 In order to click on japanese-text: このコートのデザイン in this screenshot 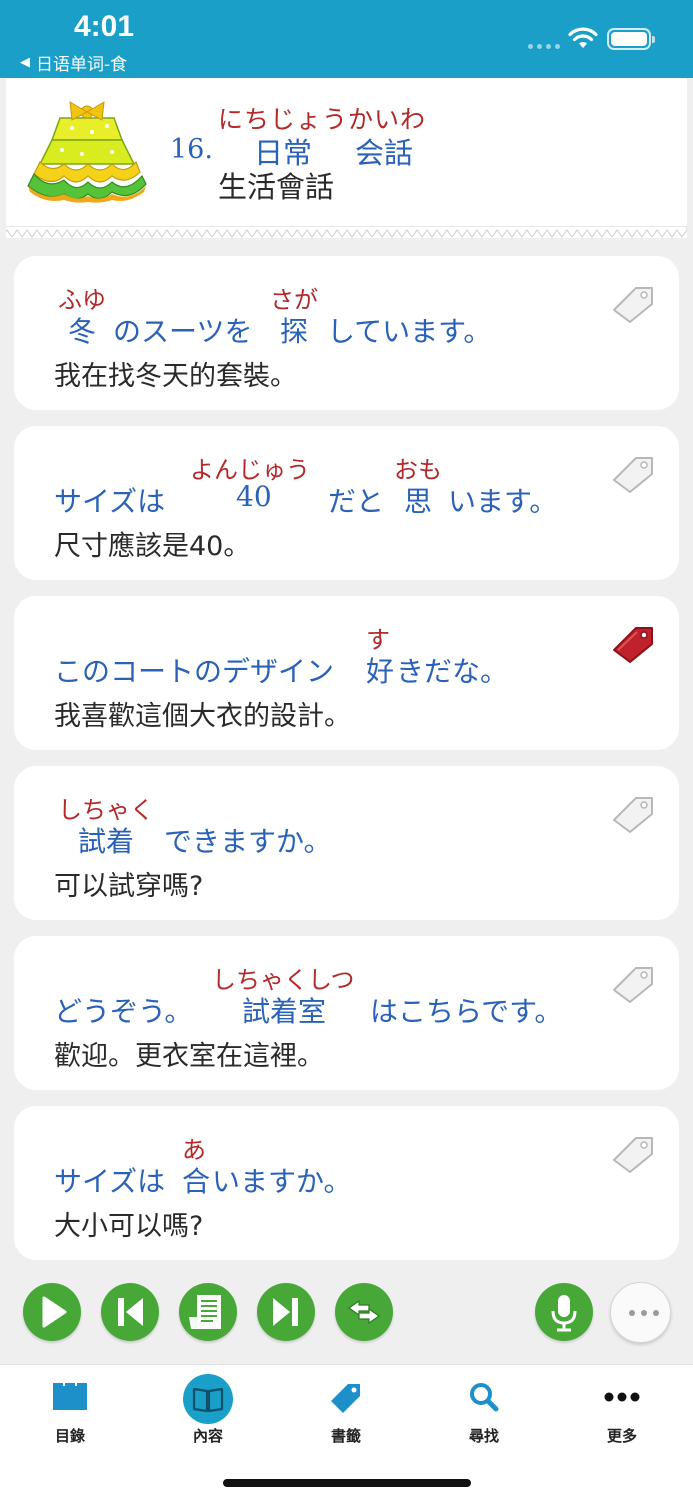, I will do `click(194, 671)`.